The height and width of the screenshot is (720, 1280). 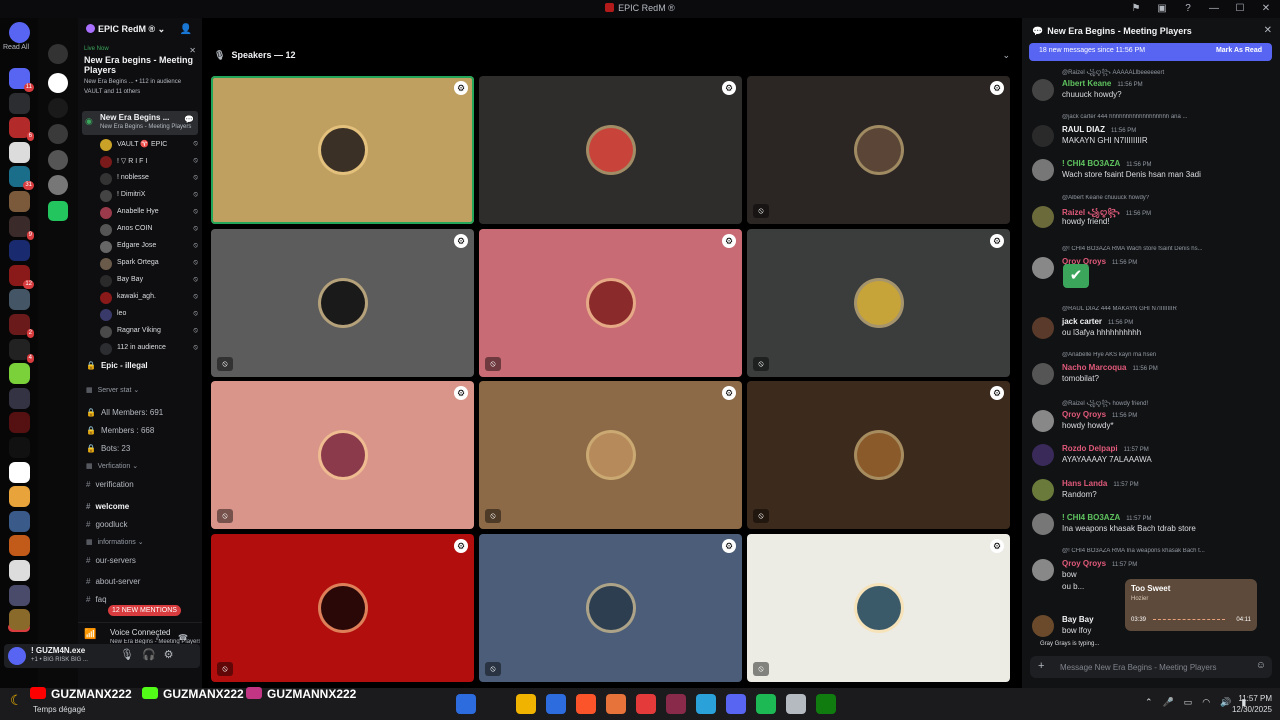 What do you see at coordinates (150, 247) in the screenshot?
I see `voice-user: Edgare Jose ⦸` at bounding box center [150, 247].